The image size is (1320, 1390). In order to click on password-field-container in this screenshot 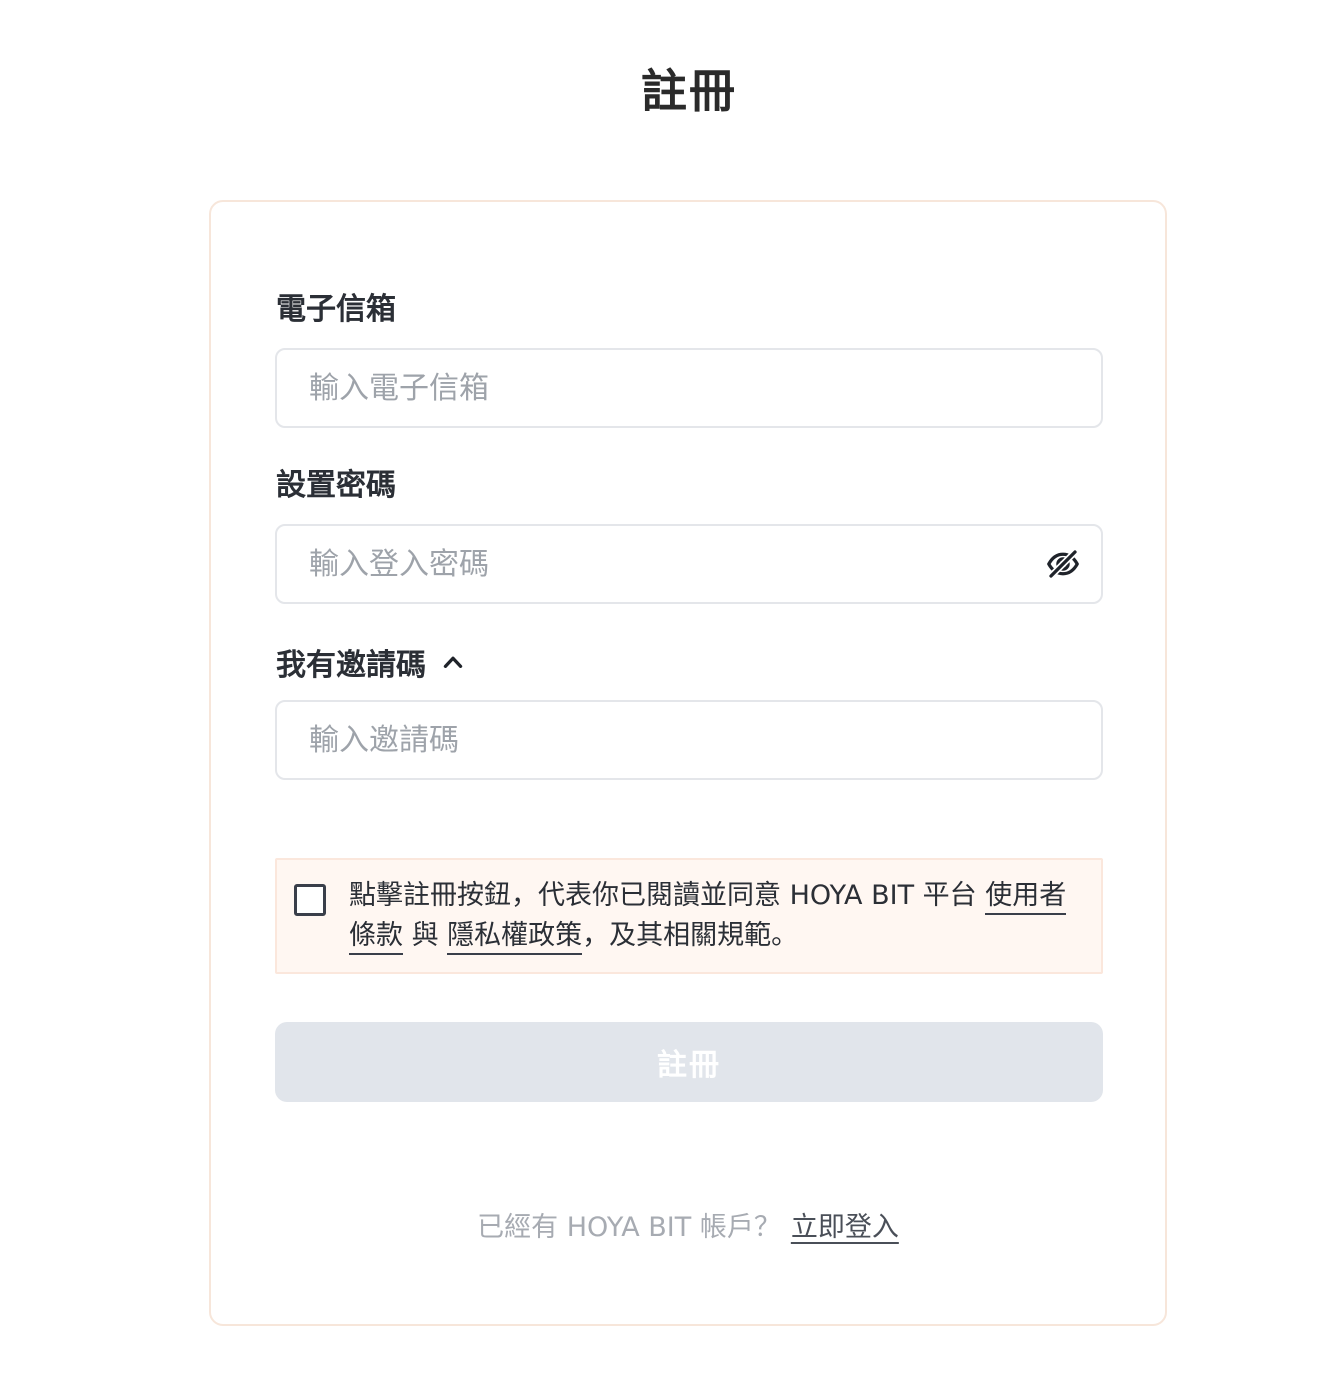, I will do `click(689, 564)`.